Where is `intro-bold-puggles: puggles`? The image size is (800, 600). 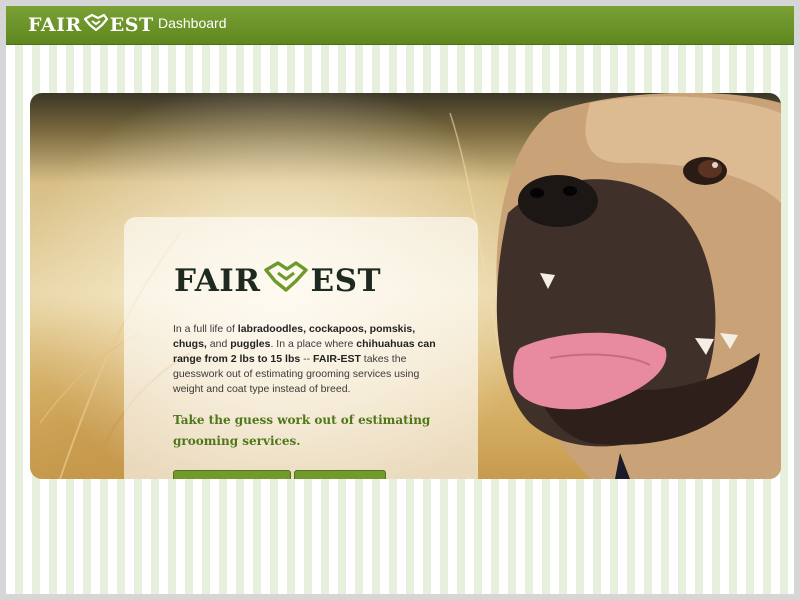 intro-bold-puggles: puggles is located at coordinates (250, 344).